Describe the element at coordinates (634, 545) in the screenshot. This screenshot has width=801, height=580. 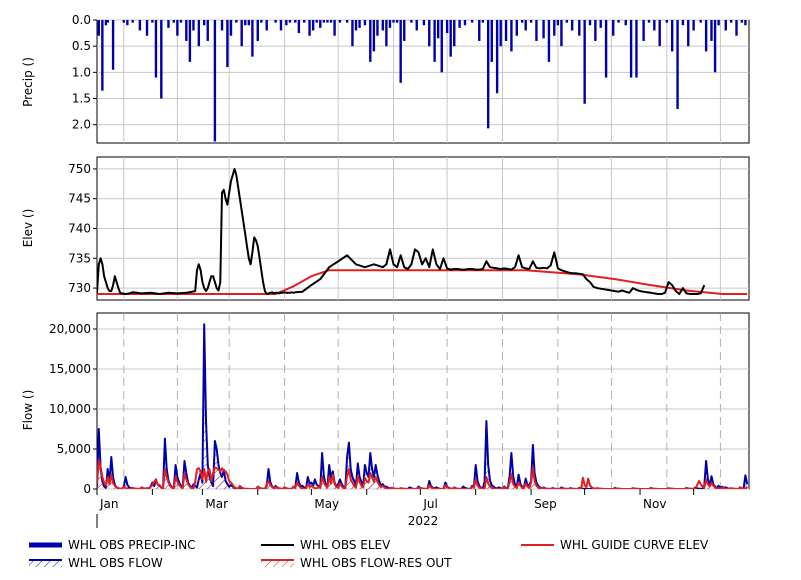
I see `legend-label-guide-curve: WHL GUIDE CURVE ELEV` at that location.